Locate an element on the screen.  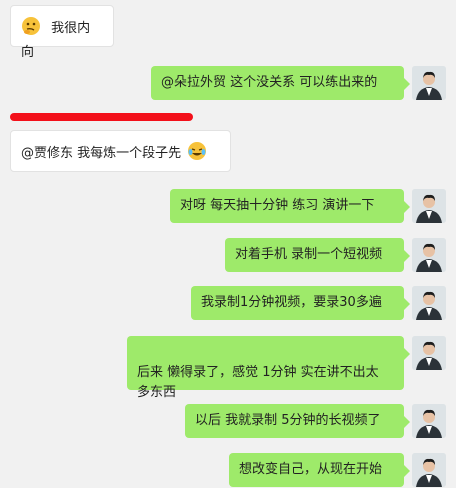
message-text: 我录制1分钟视频，要录30多遍 is located at coordinates (291, 302).